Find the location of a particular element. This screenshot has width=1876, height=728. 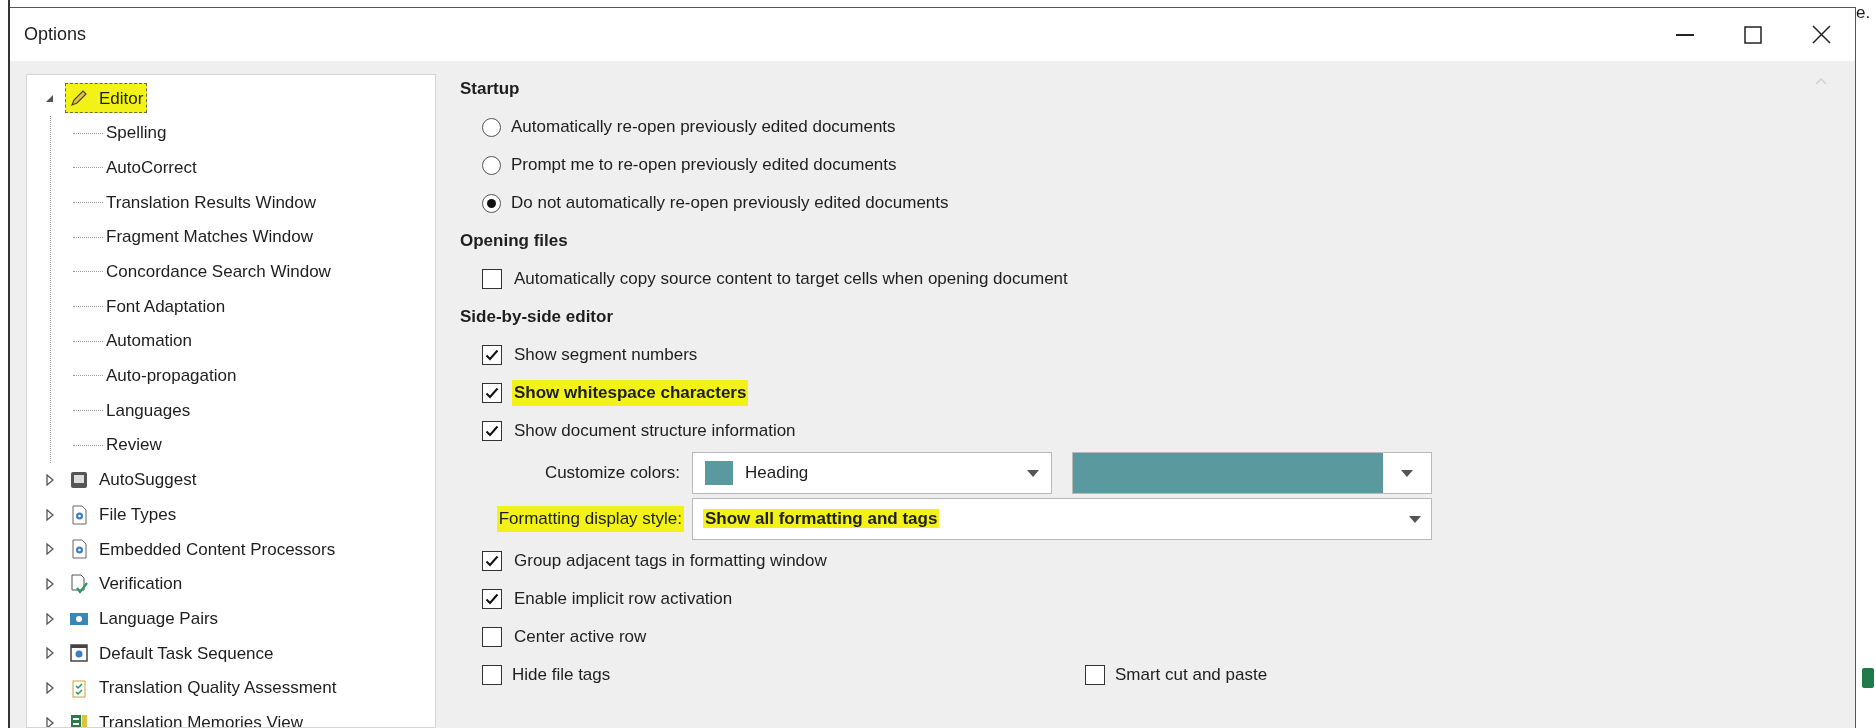

keyboard-icon is located at coordinates (79, 479).